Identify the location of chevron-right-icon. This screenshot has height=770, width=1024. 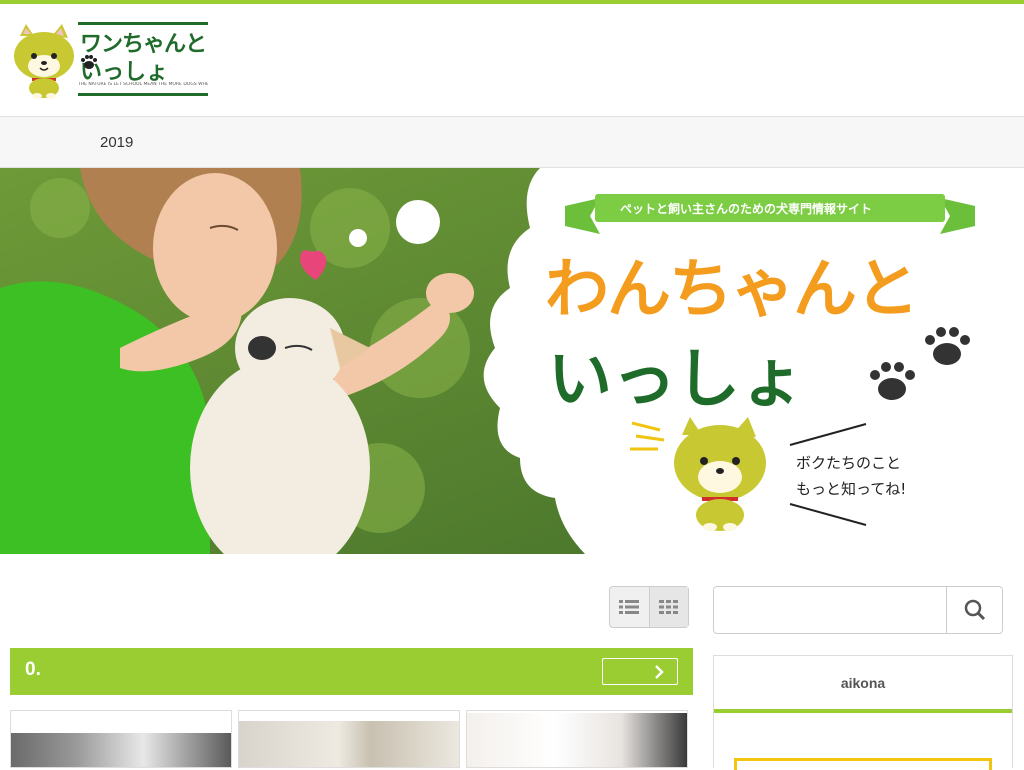
(659, 672).